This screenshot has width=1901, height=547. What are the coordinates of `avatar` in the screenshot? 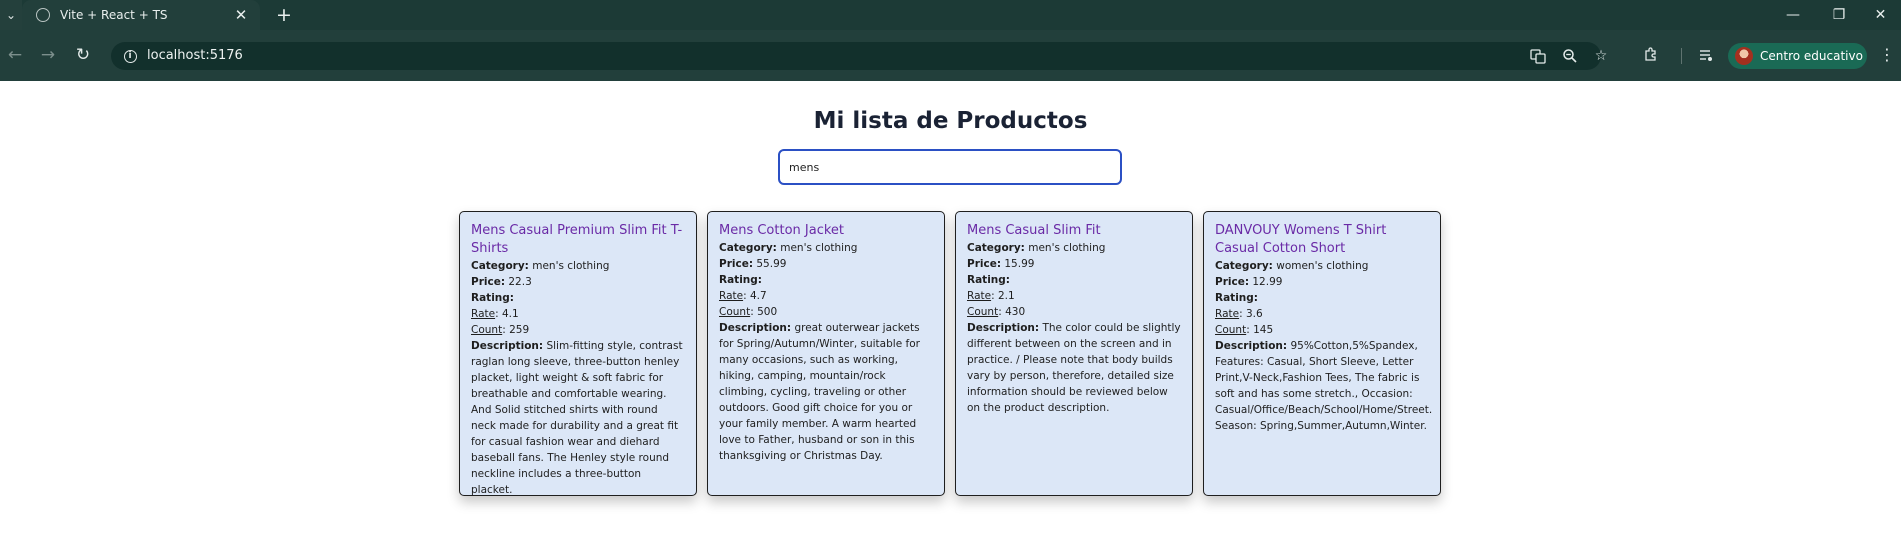 It's located at (1744, 56).